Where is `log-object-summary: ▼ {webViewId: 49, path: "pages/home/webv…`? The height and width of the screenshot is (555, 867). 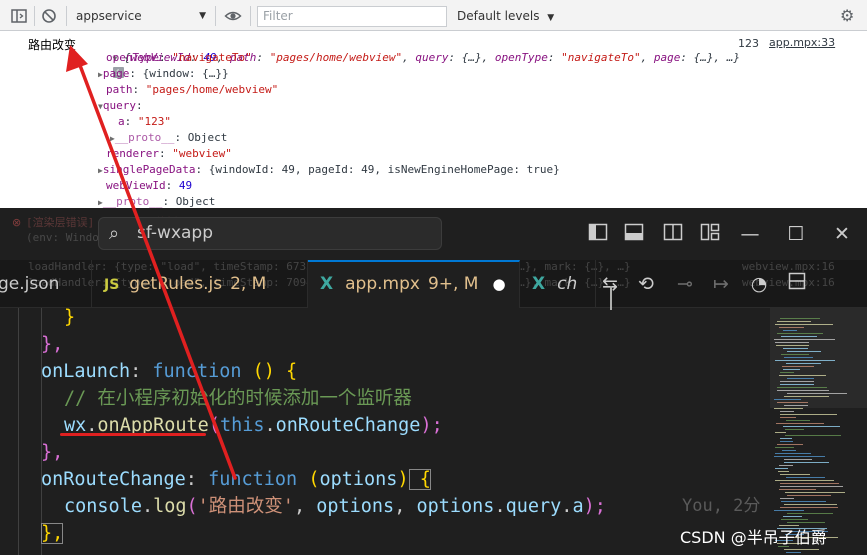 log-object-summary: ▼ {webViewId: 49, path: "pages/home/webv… is located at coordinates (413, 57).